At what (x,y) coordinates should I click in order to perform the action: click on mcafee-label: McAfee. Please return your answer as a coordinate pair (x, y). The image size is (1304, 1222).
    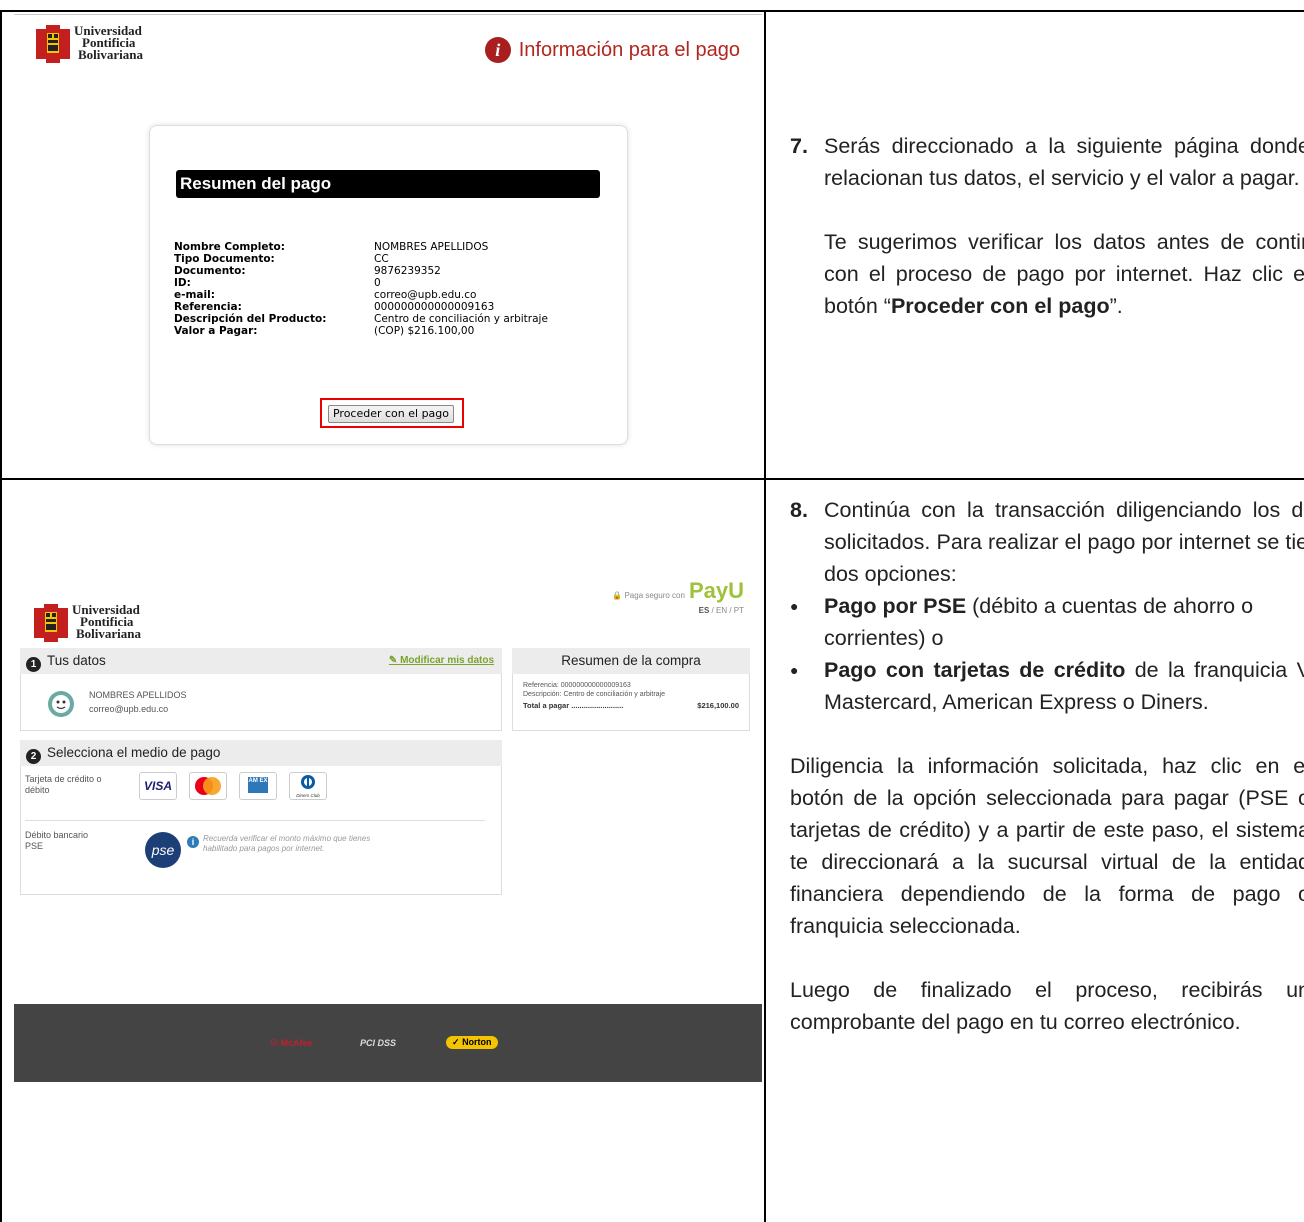
    Looking at the image, I should click on (296, 1043).